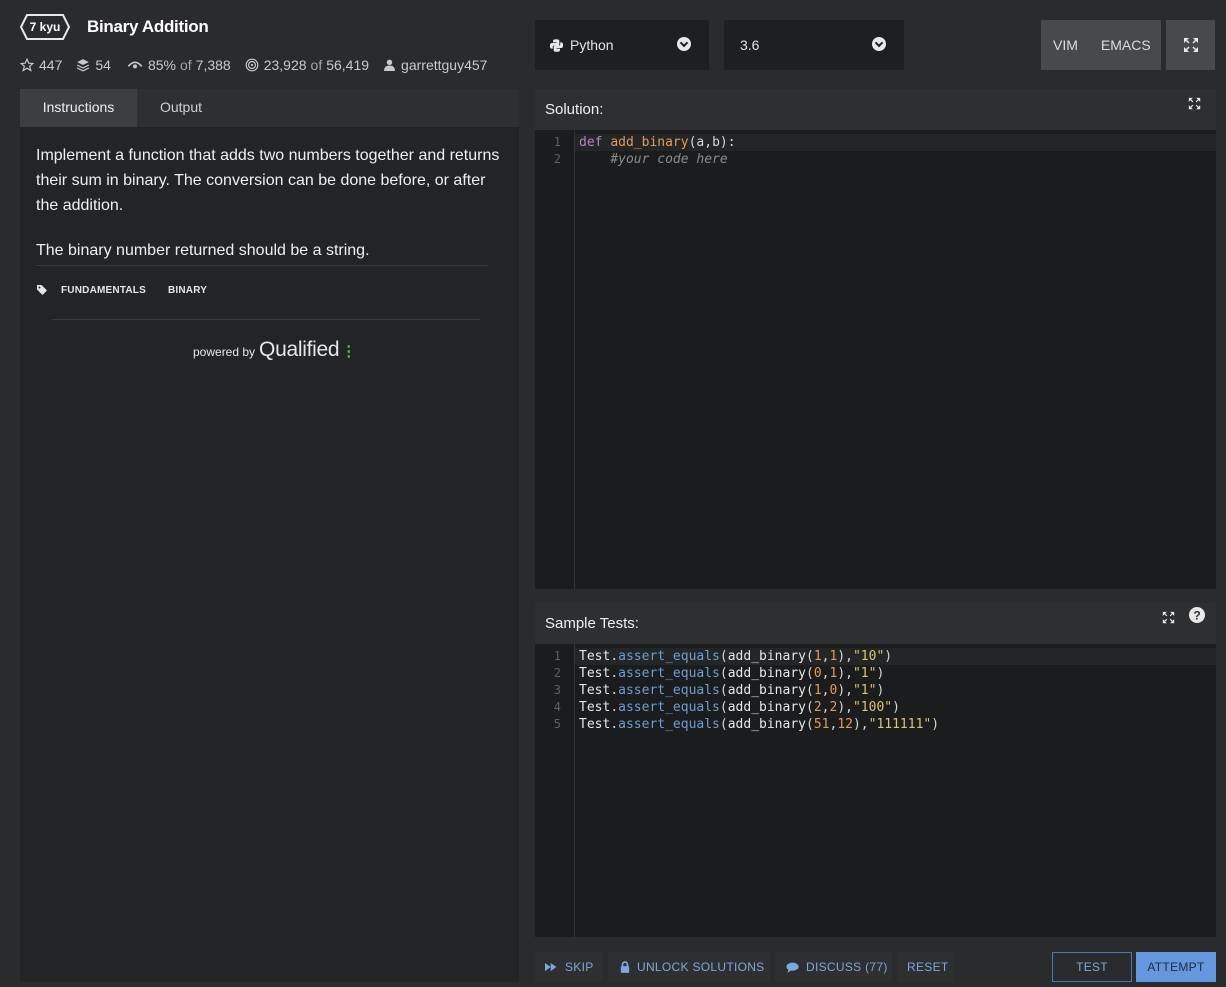 Image resolution: width=1226 pixels, height=987 pixels. I want to click on version-select: 3.6, so click(814, 45).